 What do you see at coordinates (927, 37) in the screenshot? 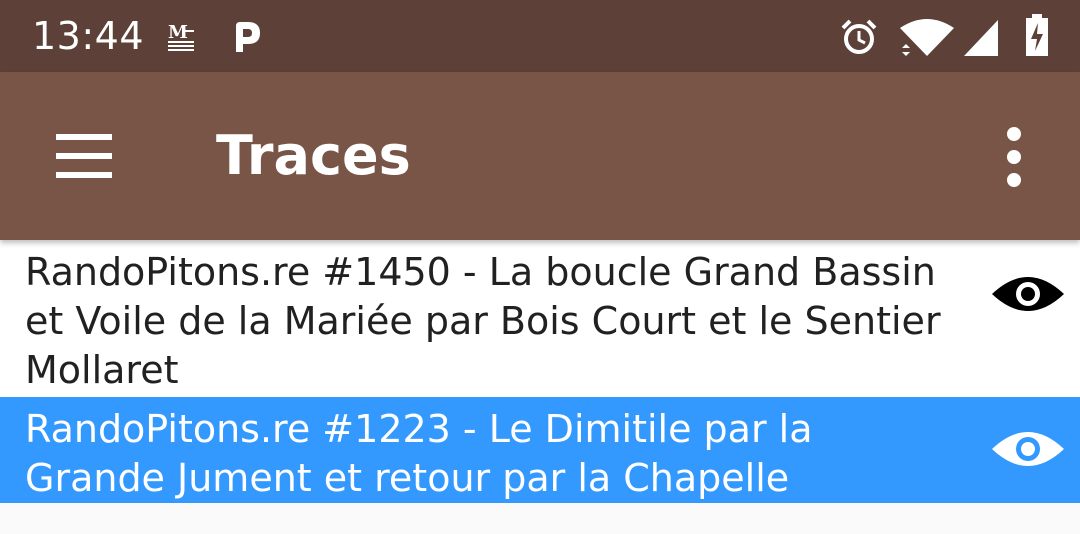
I see `wifi-icon` at bounding box center [927, 37].